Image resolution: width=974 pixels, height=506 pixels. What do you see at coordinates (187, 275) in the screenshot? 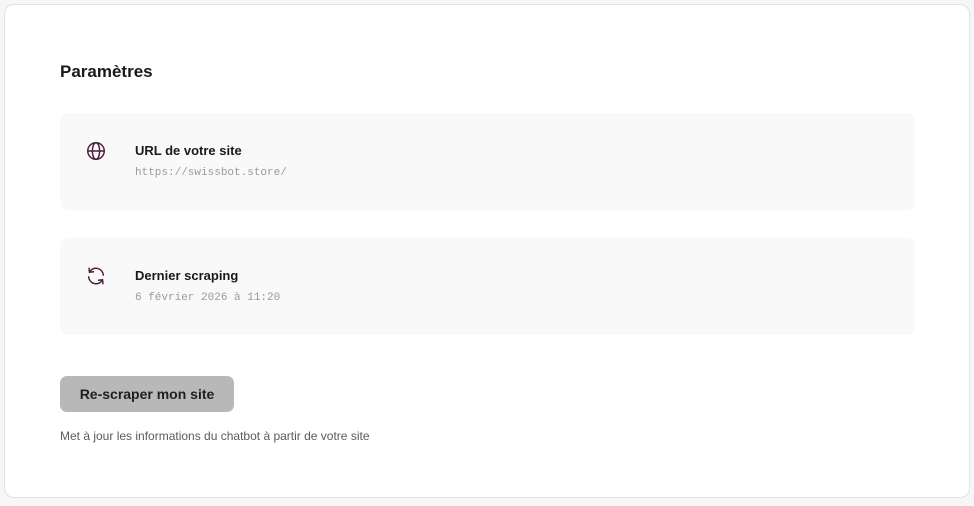
I see `last-scraping-label: Dernier scraping` at bounding box center [187, 275].